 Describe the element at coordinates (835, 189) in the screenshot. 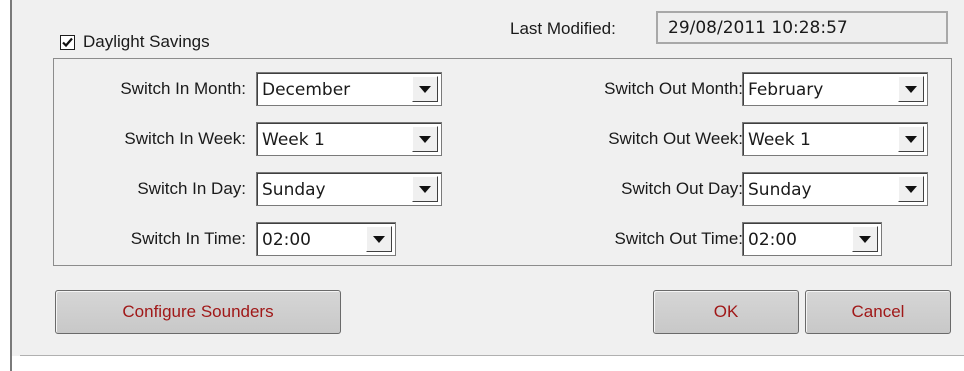

I see `switch-out-day-select: Sunday` at that location.